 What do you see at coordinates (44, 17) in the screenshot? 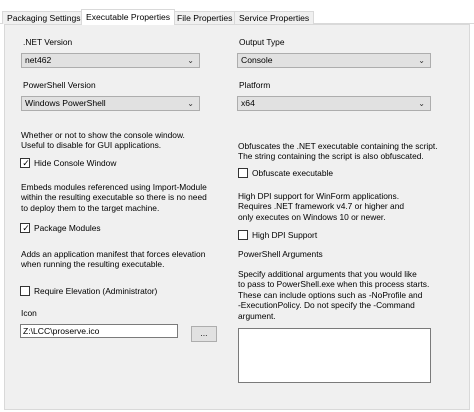
I see `tab-packaging-settings: Packaging Settings` at bounding box center [44, 17].